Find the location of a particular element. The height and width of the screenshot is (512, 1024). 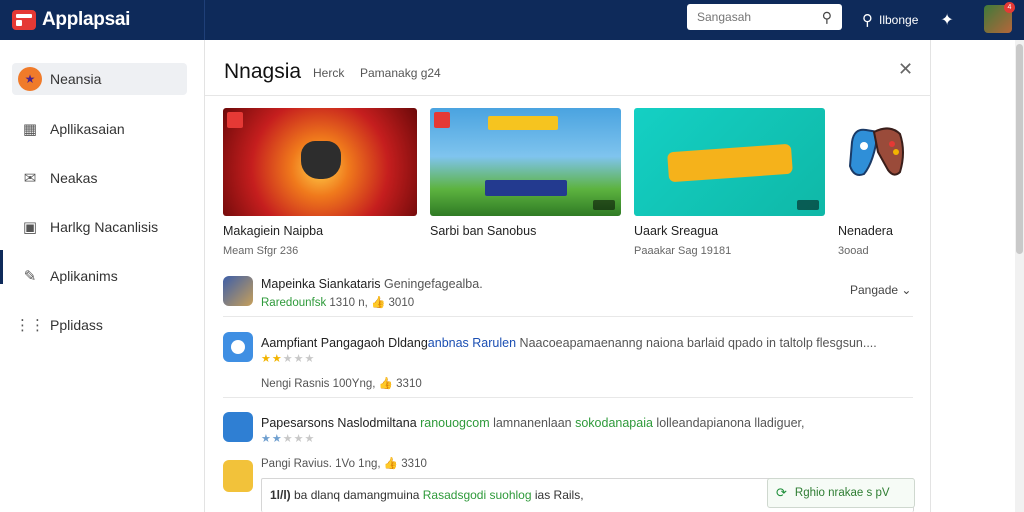

featured-title: Uaark Sreagua is located at coordinates (676, 231).